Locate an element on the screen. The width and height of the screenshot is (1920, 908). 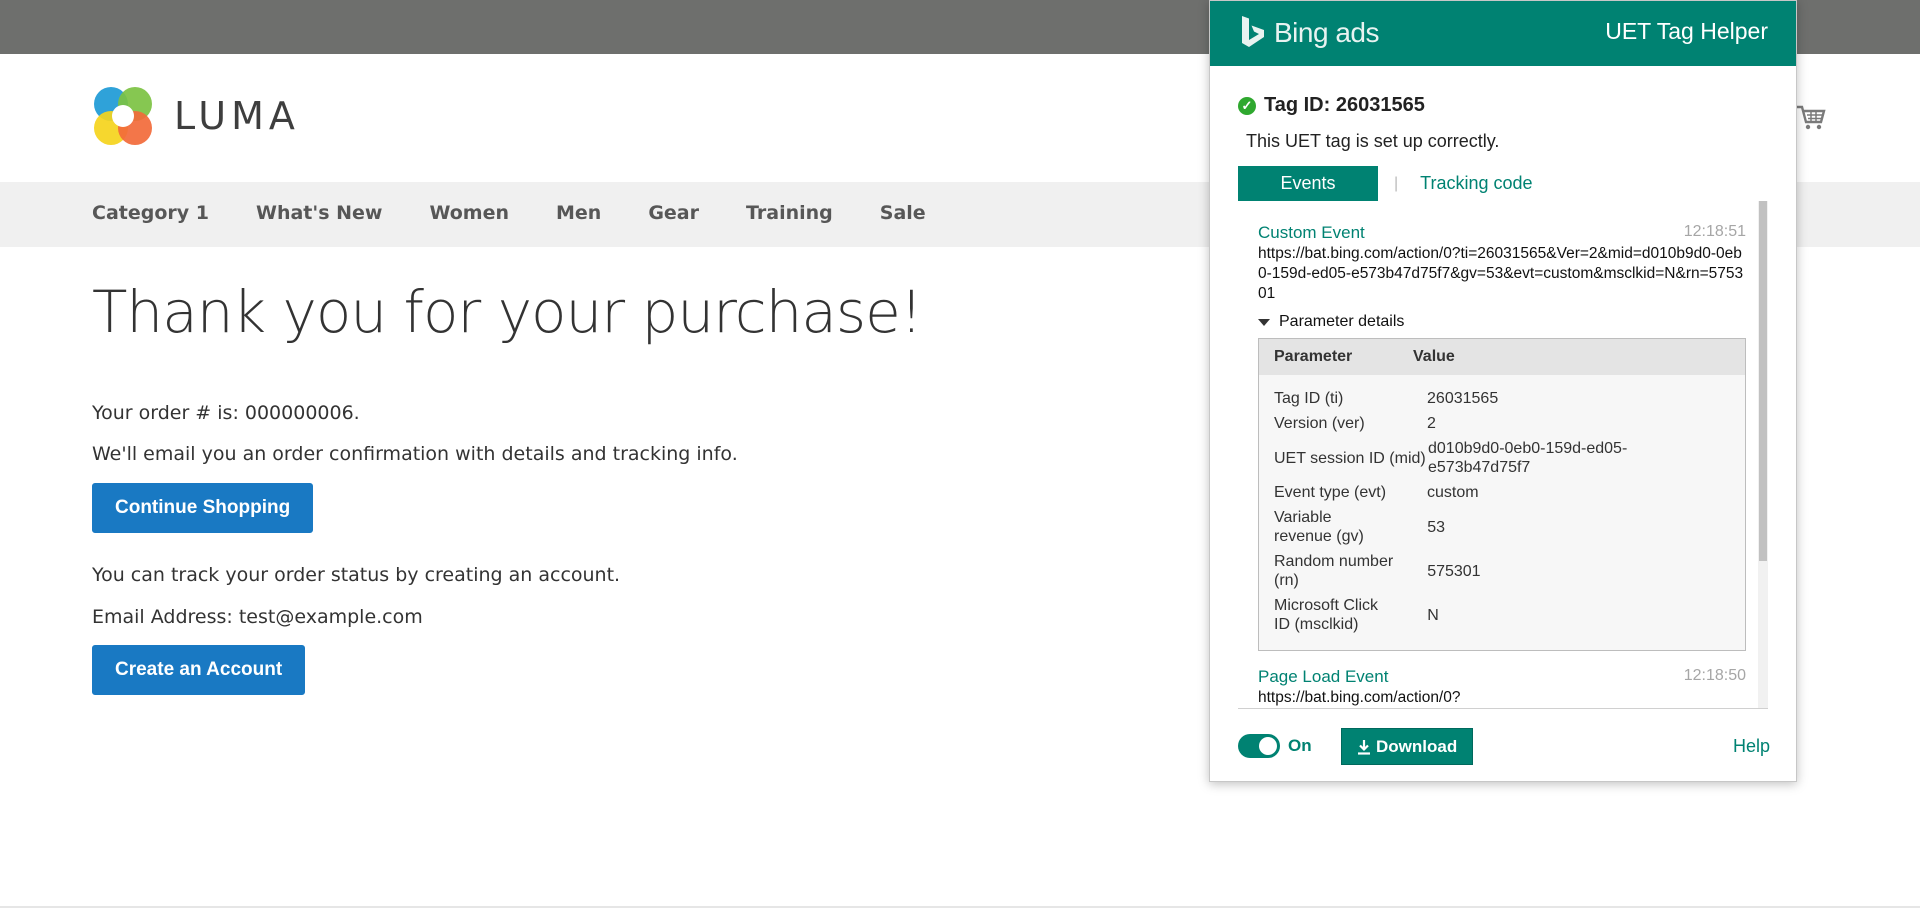
table-row: Event type (evt) custom is located at coordinates (1502, 492).